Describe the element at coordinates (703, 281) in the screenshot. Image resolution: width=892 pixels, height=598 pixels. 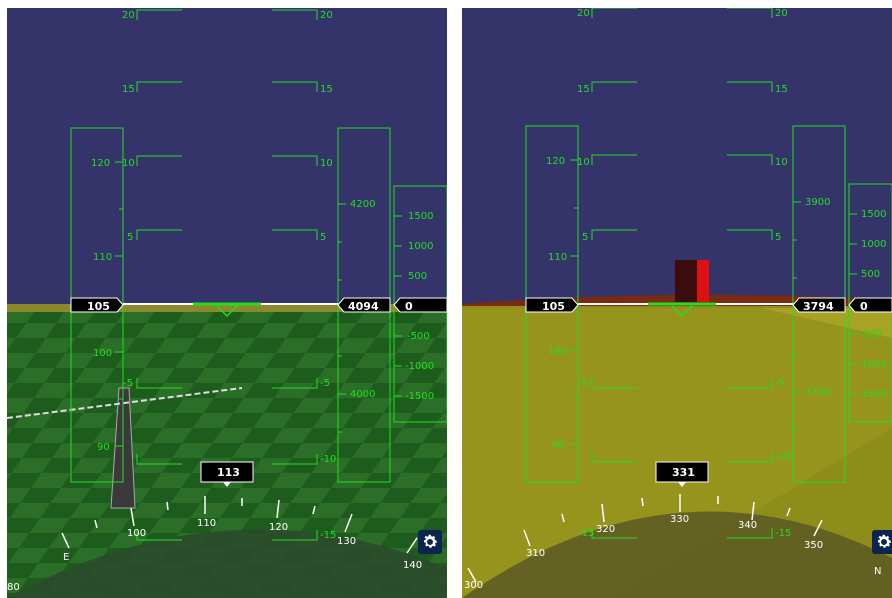
I see `building-side` at that location.